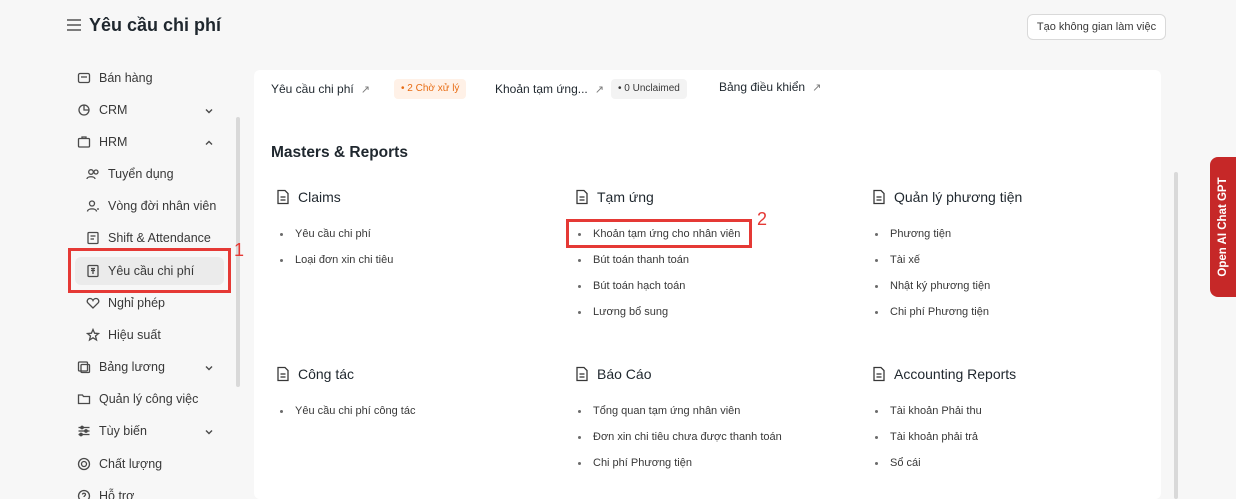  I want to click on sidebar-item-label: Nghỉ phép, so click(136, 303).